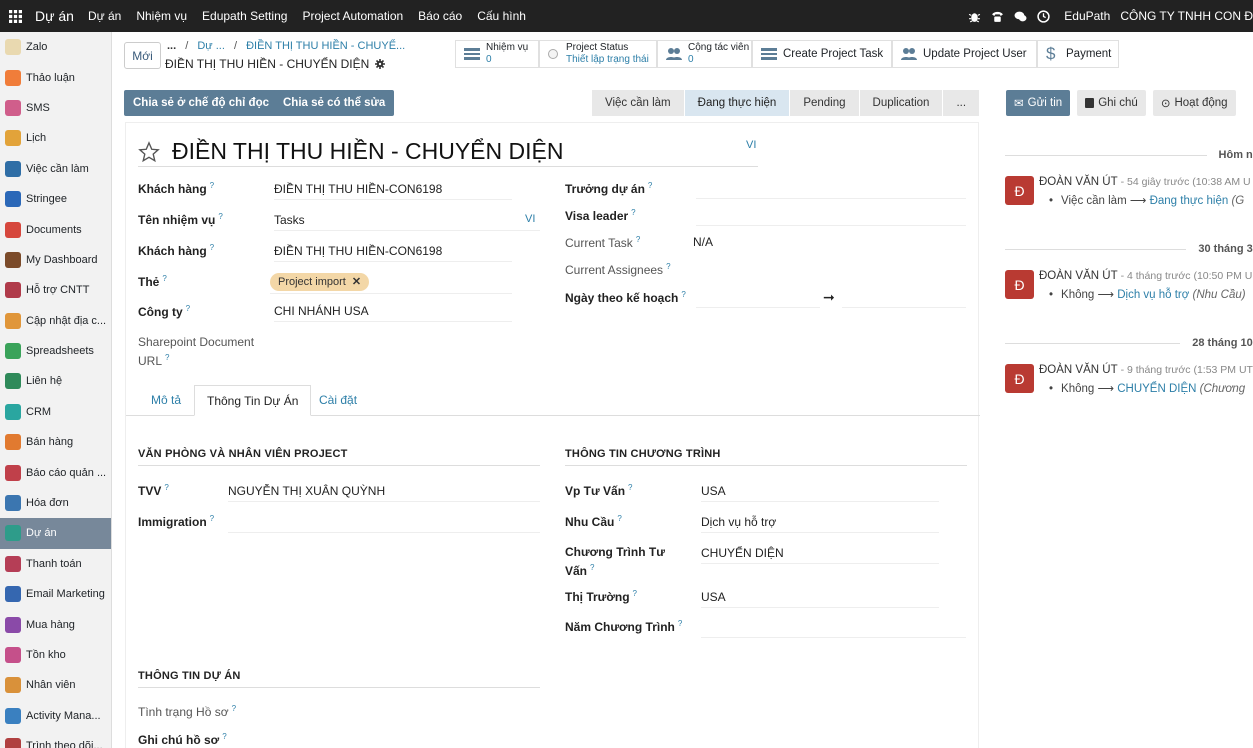  What do you see at coordinates (822, 54) in the screenshot?
I see `create-task-button: Create Project Task` at bounding box center [822, 54].